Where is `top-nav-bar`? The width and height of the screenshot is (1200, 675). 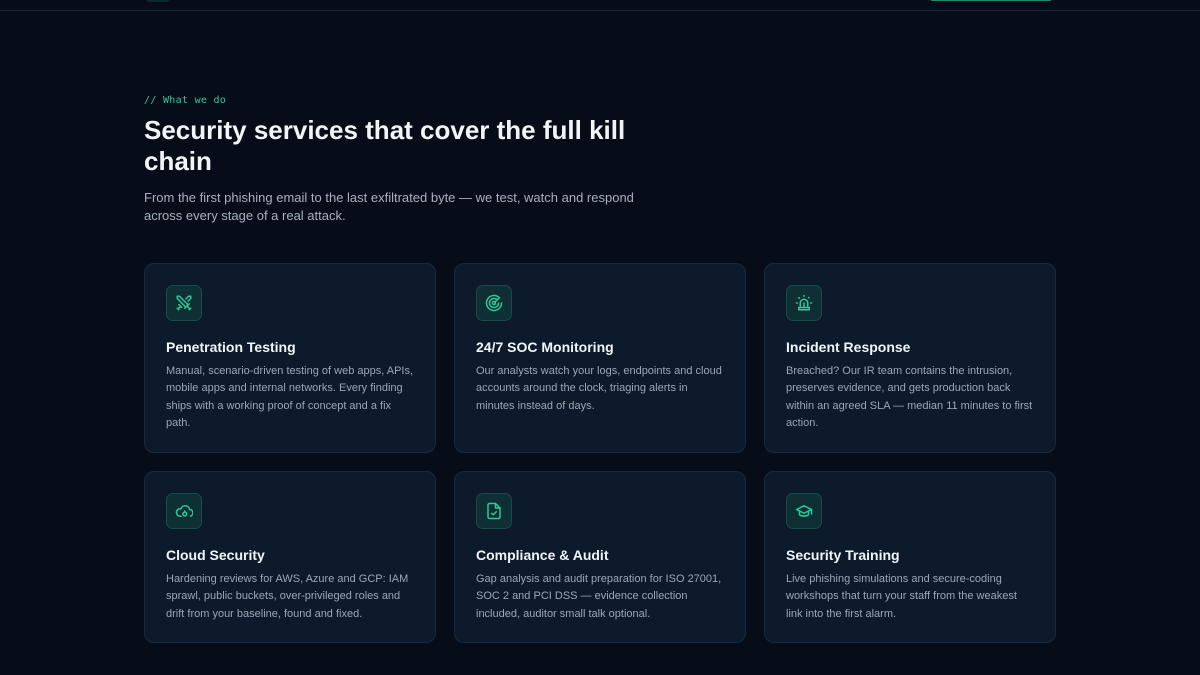
top-nav-bar is located at coordinates (600, 5).